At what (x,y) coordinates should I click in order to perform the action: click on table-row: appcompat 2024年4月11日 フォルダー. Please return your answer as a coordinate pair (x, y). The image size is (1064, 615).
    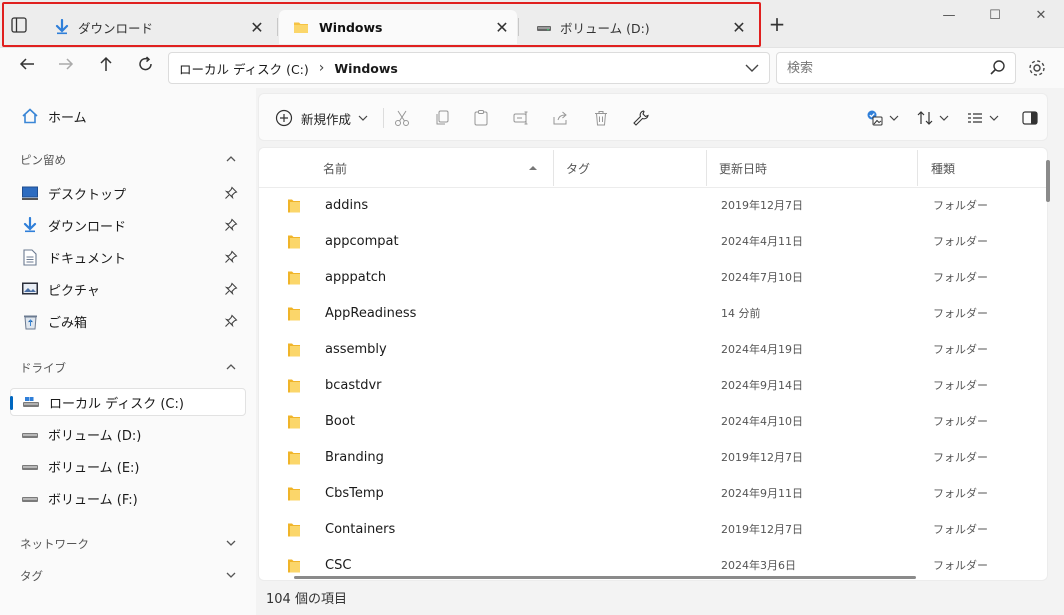
    Looking at the image, I should click on (653, 242).